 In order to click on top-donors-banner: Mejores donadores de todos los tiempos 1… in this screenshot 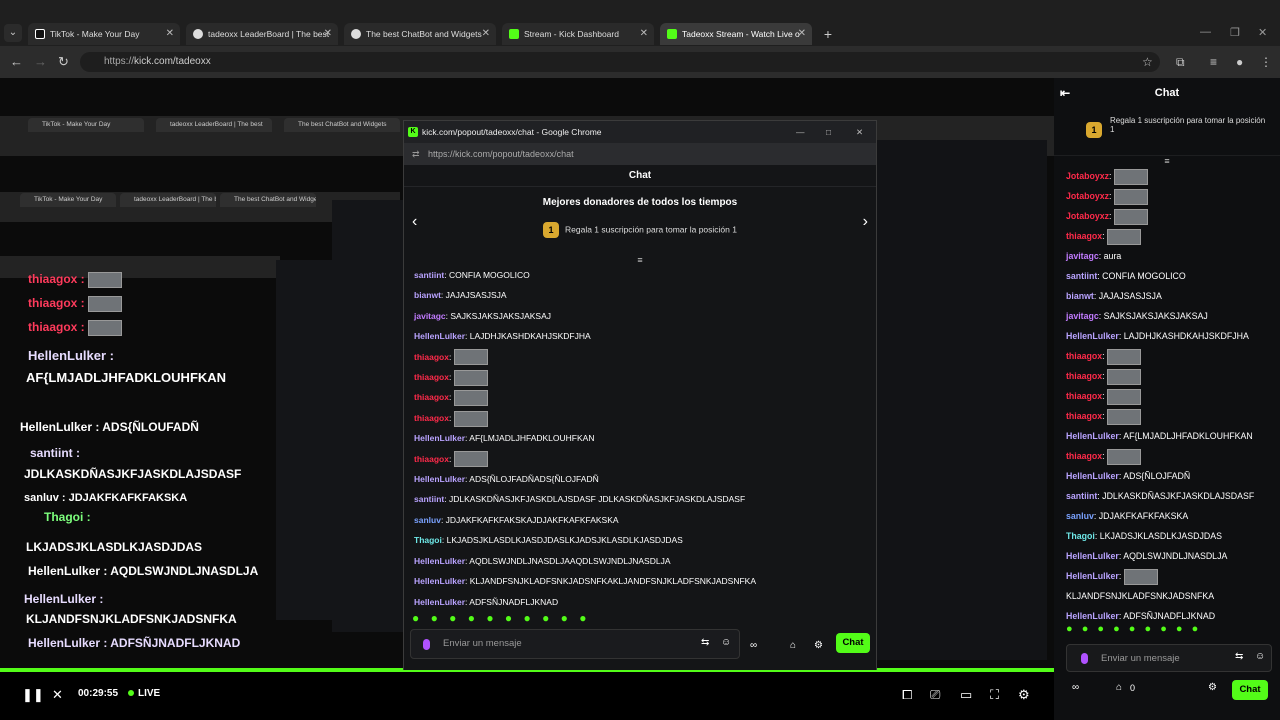, I will do `click(640, 221)`.